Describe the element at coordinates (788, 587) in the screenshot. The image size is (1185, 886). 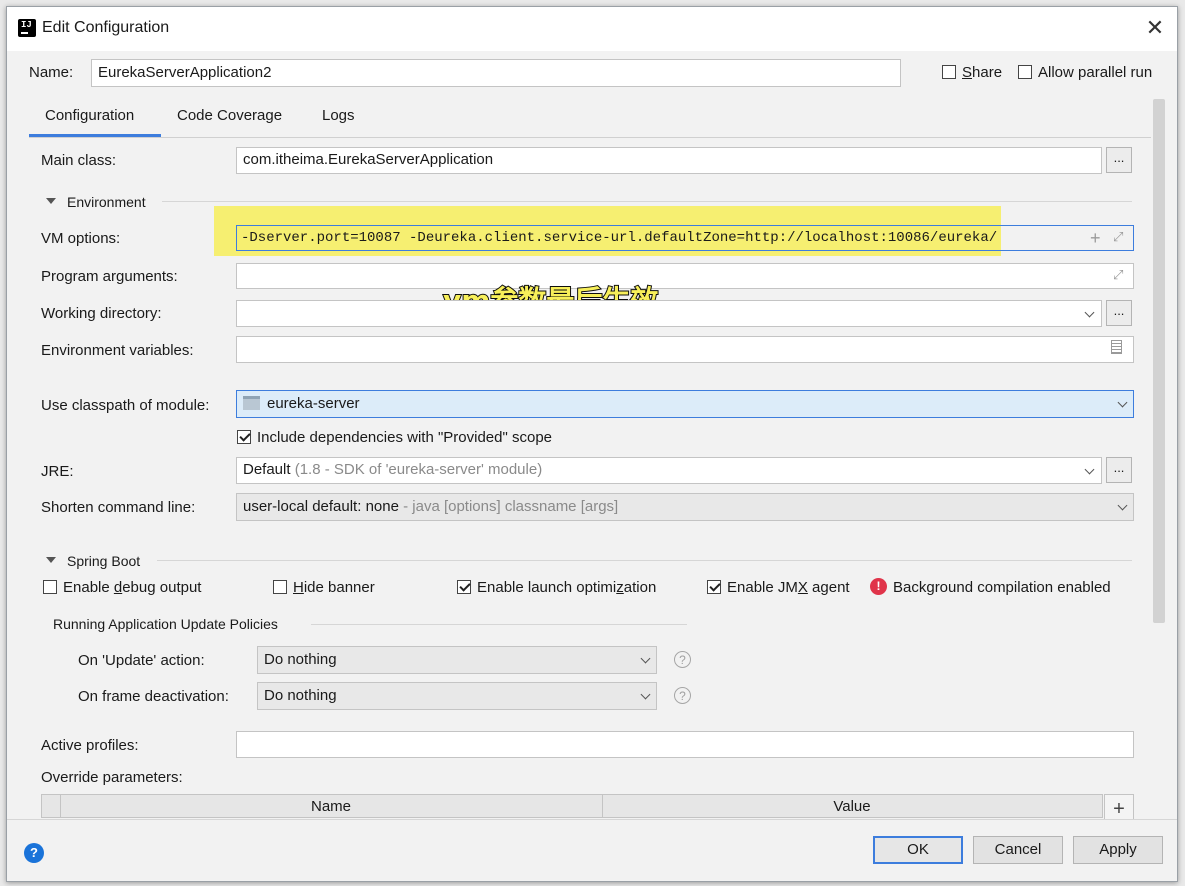
I see `enable-jmx-agent-label: Enable JMX agent` at that location.